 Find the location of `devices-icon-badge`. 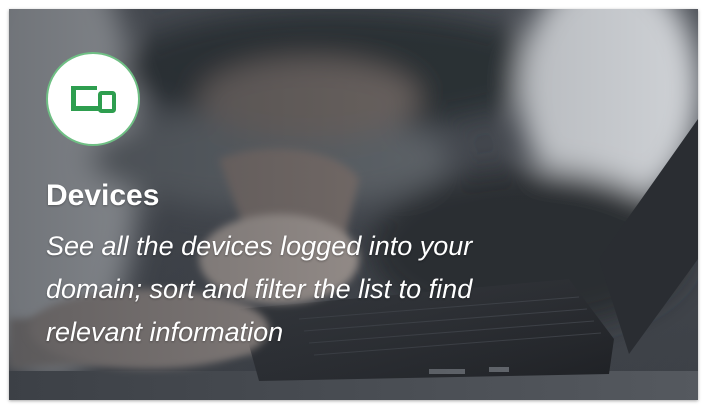

devices-icon-badge is located at coordinates (93, 99).